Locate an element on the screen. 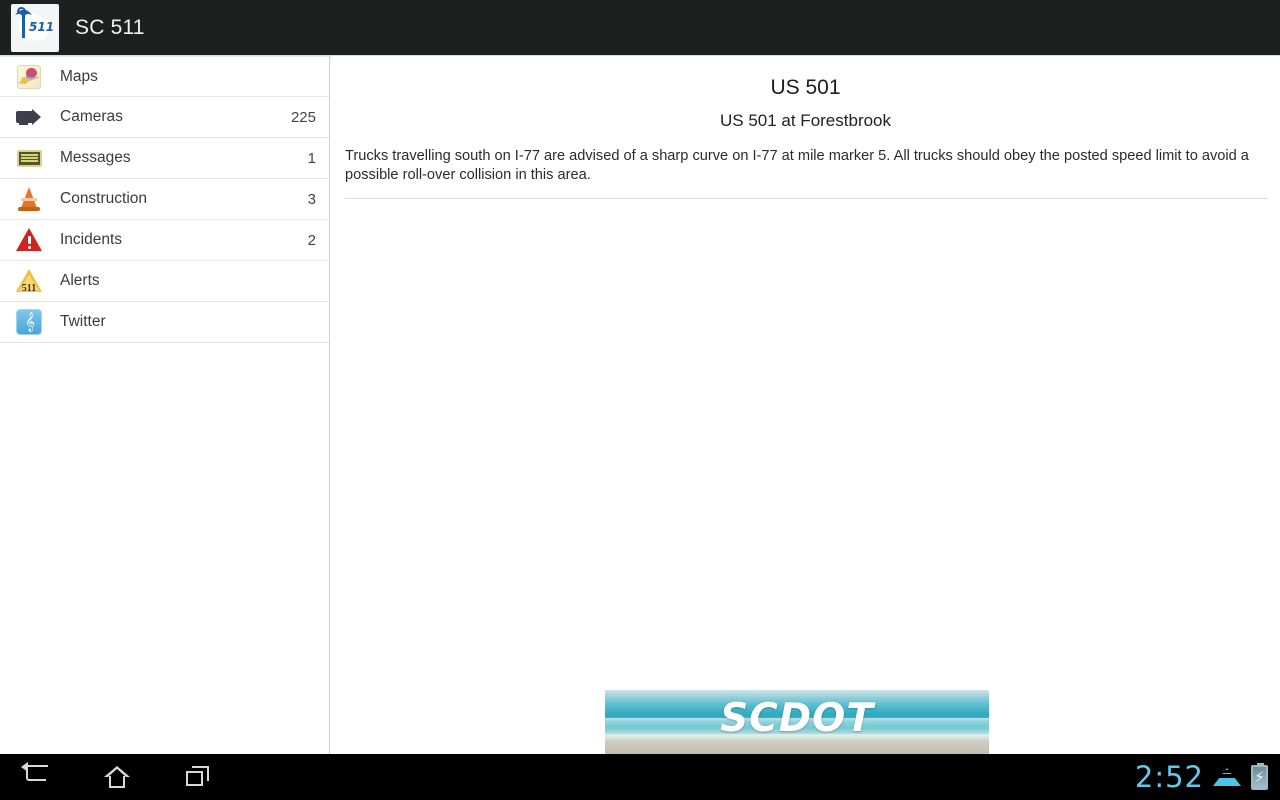 The height and width of the screenshot is (800, 1280). sidebar-item-label: Cameras is located at coordinates (91, 116).